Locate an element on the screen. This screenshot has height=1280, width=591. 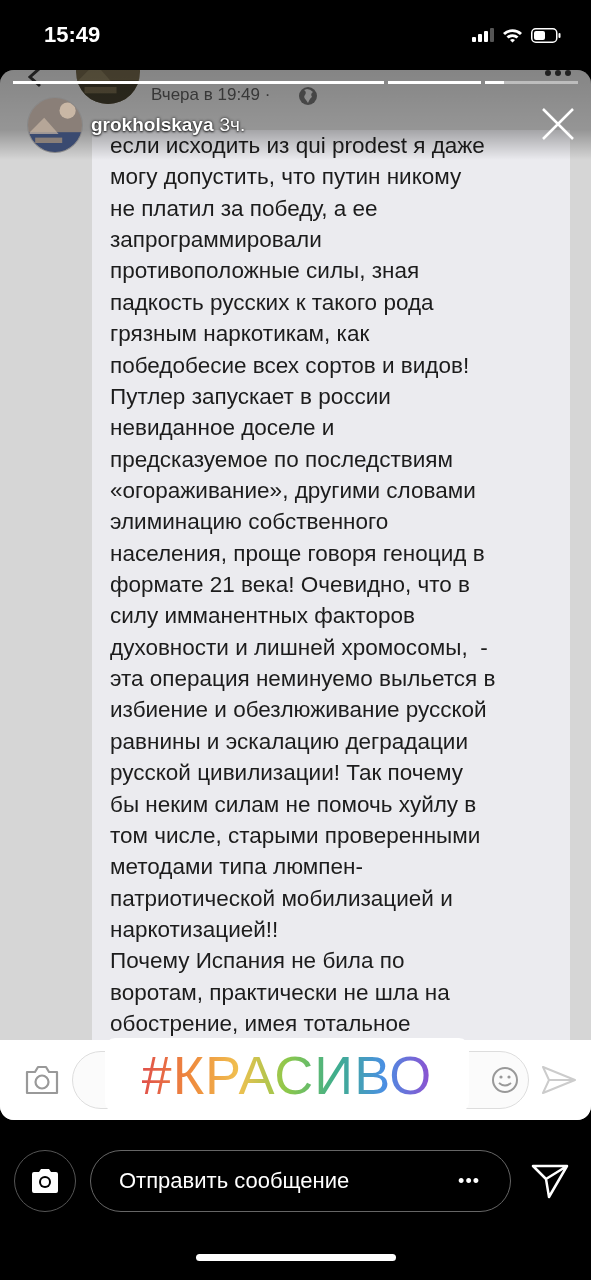
globe-icon is located at coordinates (308, 96).